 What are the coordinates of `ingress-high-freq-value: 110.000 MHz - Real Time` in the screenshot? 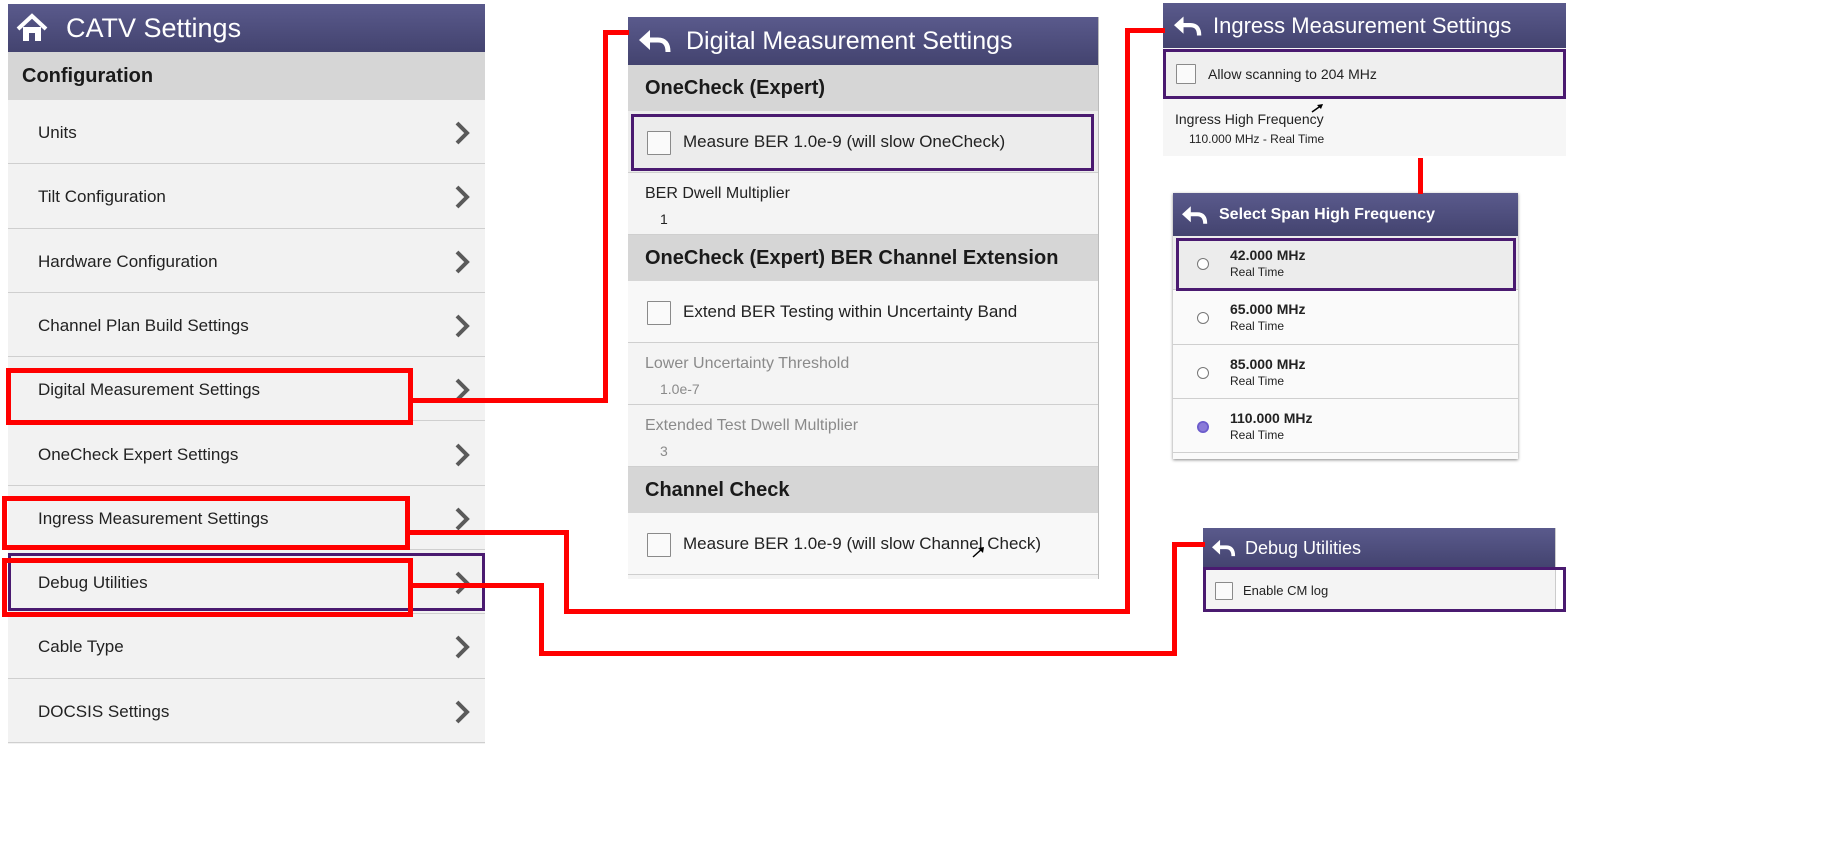 It's located at (1257, 139).